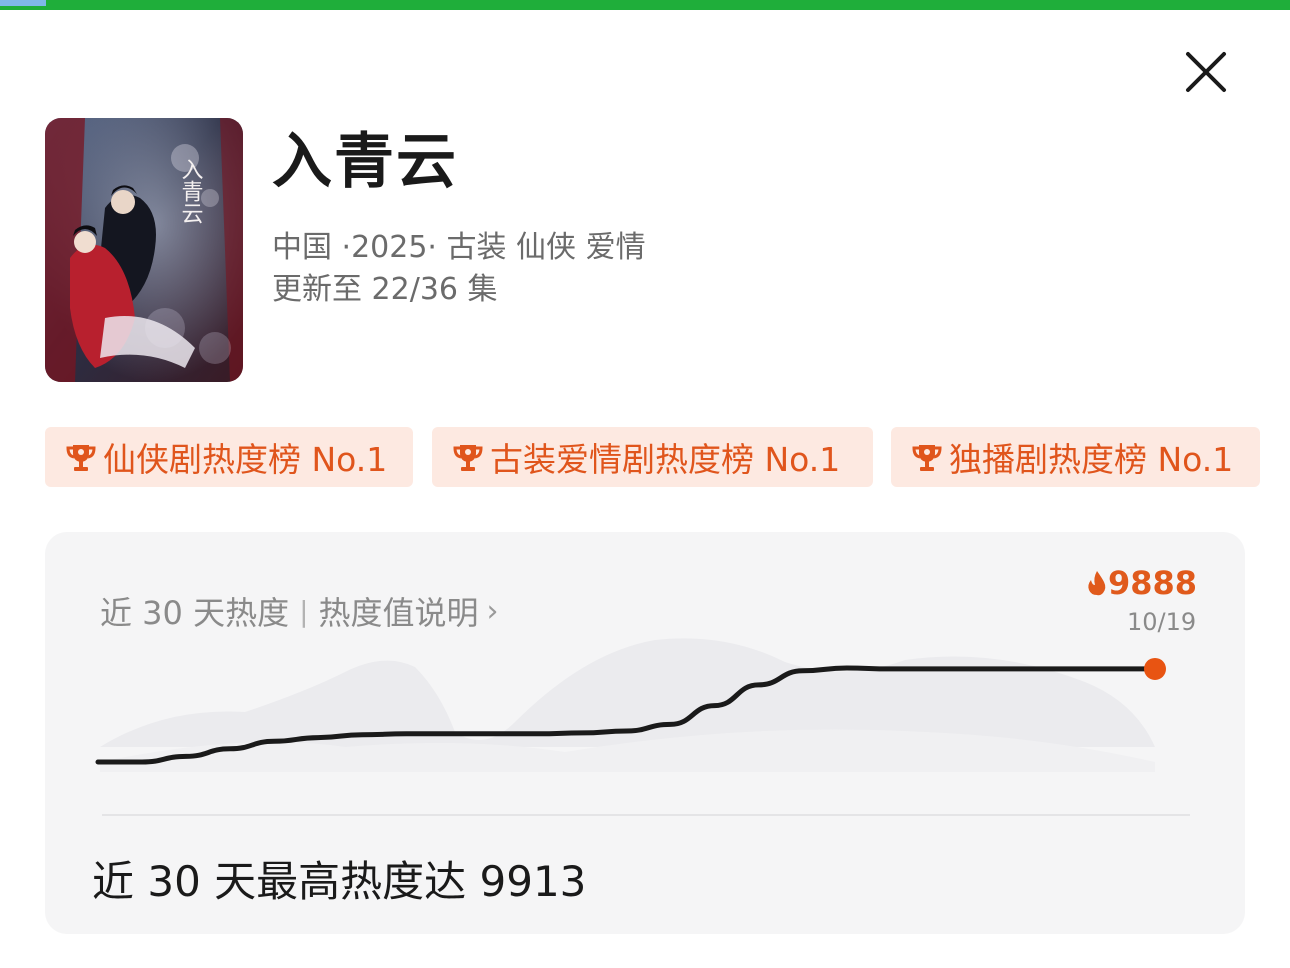  What do you see at coordinates (144, 250) in the screenshot?
I see `poster-image: 入青云` at bounding box center [144, 250].